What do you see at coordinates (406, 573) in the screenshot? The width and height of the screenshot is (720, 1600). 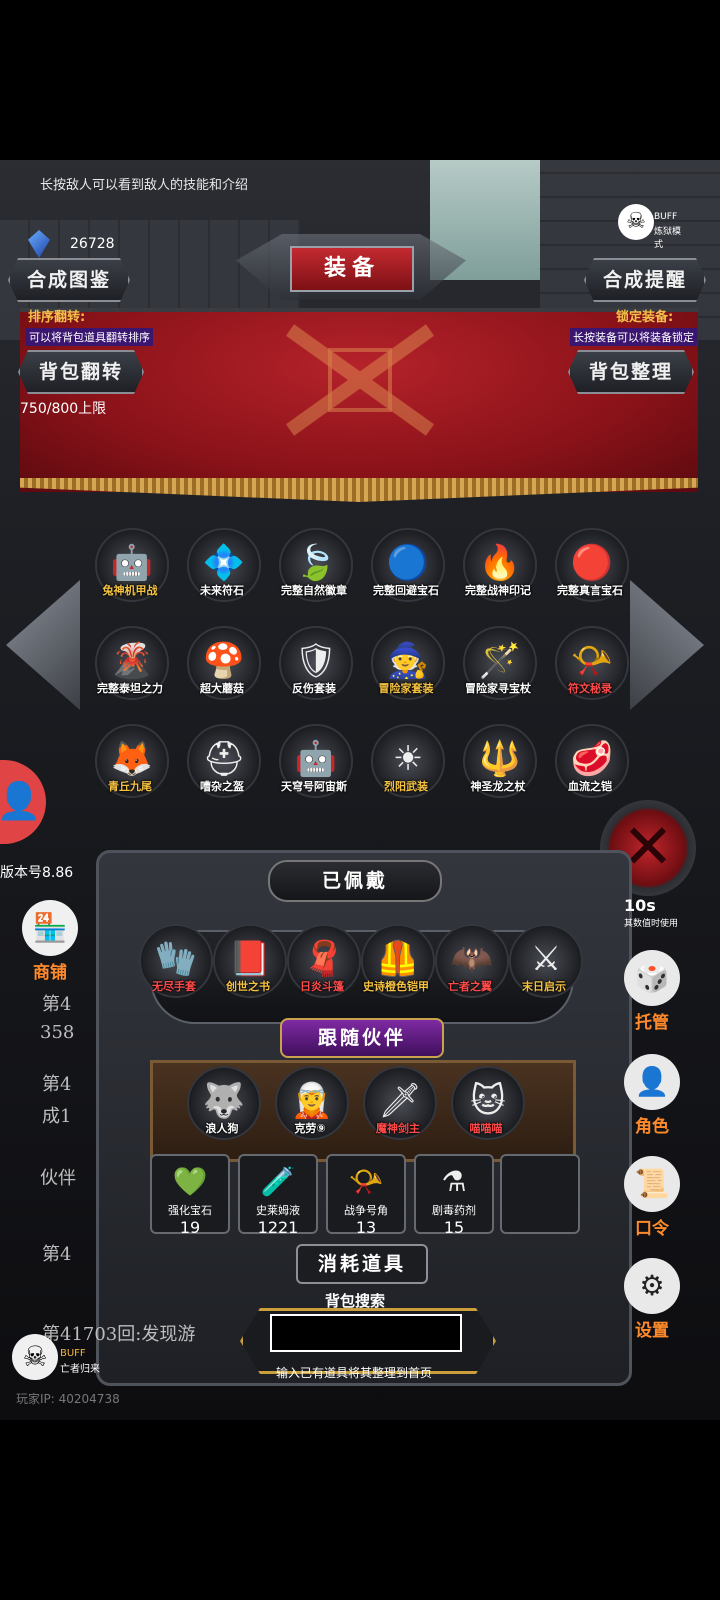 I see `inventory-item: 🔵 完整回避宝石` at bounding box center [406, 573].